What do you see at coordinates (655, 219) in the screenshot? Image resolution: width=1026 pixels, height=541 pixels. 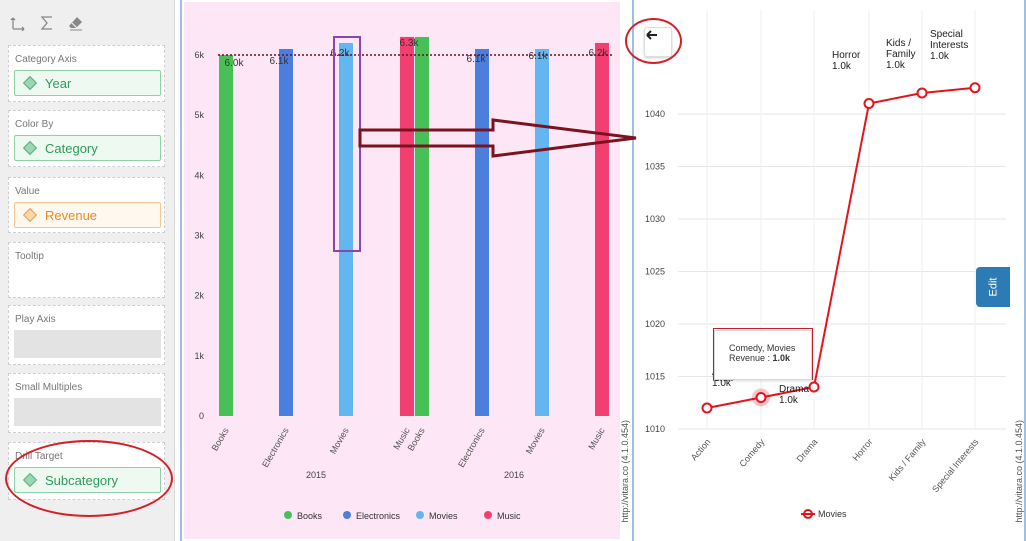 I see `y-tick-label: 1030` at bounding box center [655, 219].